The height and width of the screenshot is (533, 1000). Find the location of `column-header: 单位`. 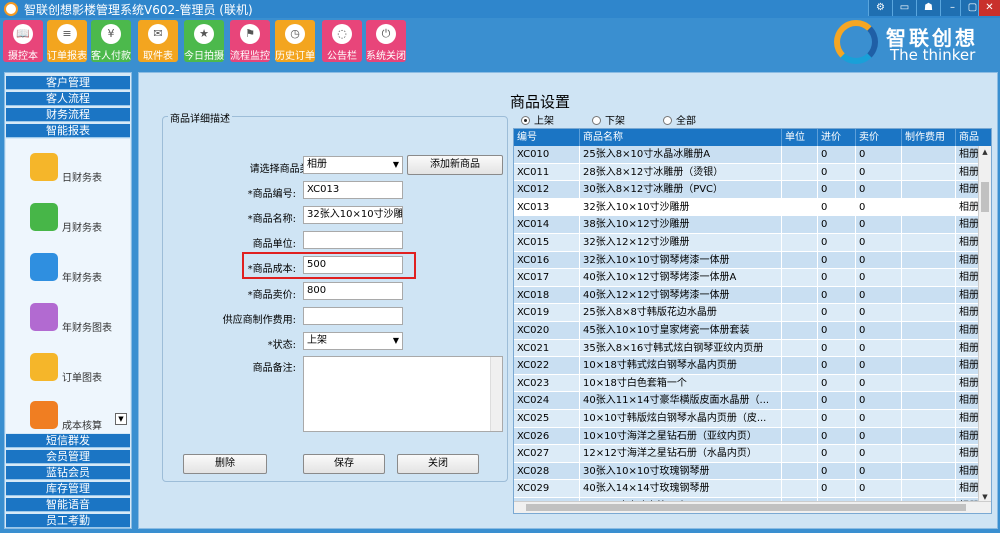

column-header: 单位 is located at coordinates (800, 137).